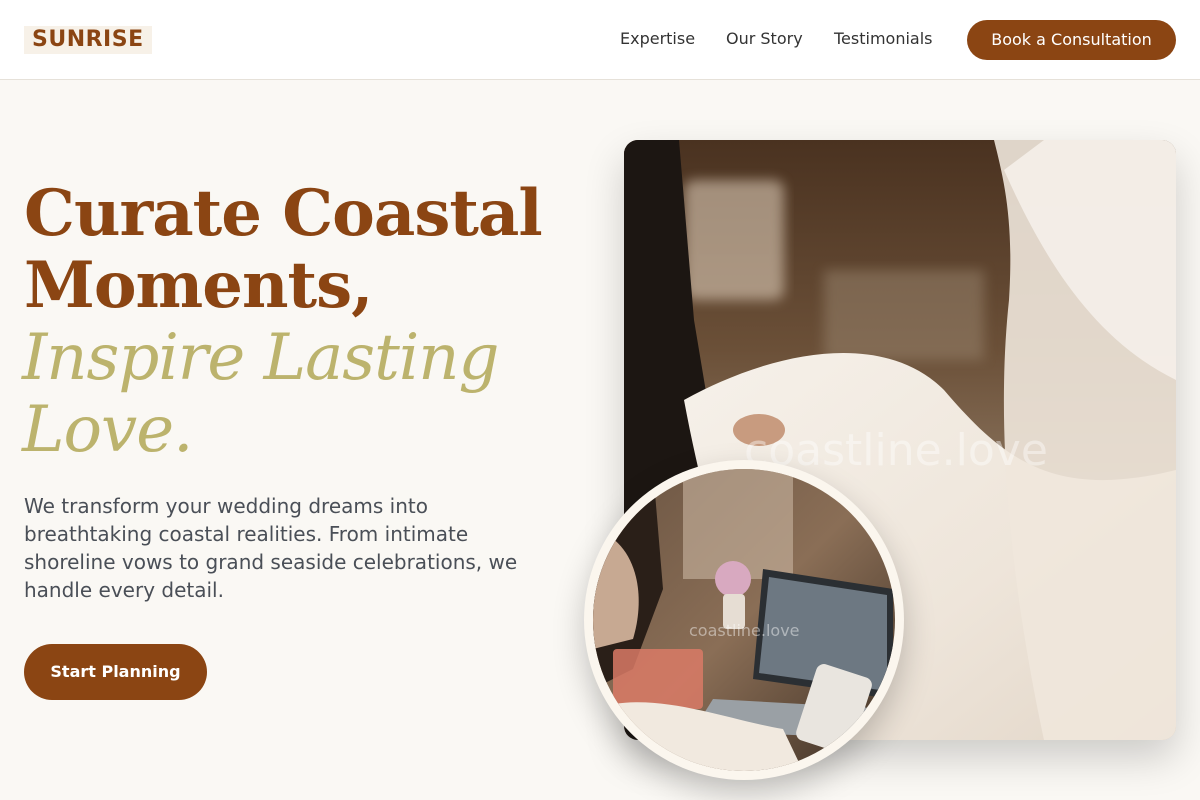 The height and width of the screenshot is (800, 1200). I want to click on hero-accent-title: Inspire Lasting Love., so click(260, 394).